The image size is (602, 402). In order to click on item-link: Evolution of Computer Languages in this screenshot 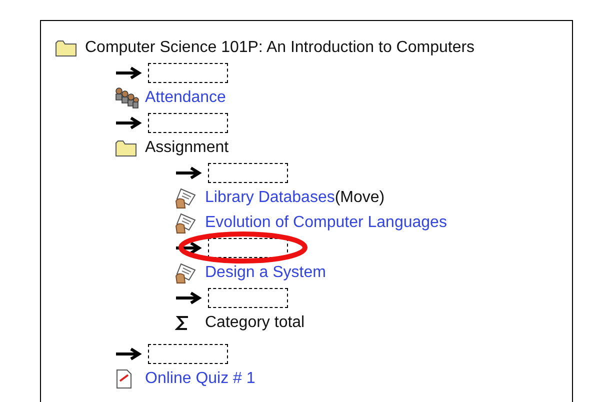, I will do `click(326, 222)`.